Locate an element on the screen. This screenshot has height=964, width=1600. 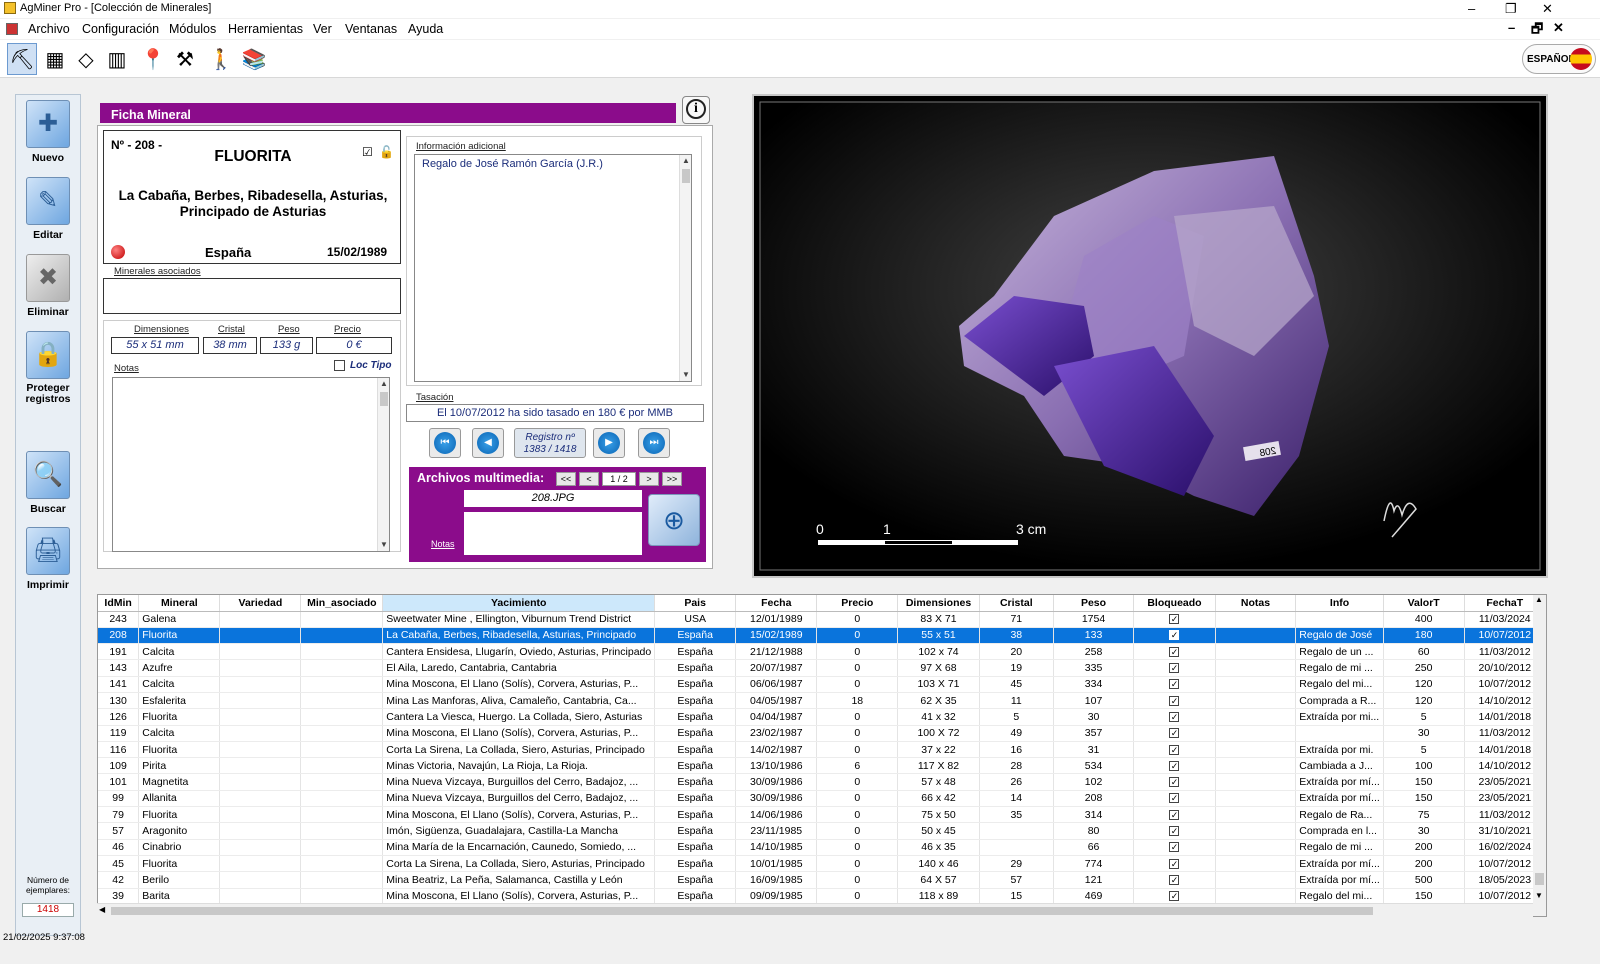
menu-configuracion: Configuración is located at coordinates (120, 29).